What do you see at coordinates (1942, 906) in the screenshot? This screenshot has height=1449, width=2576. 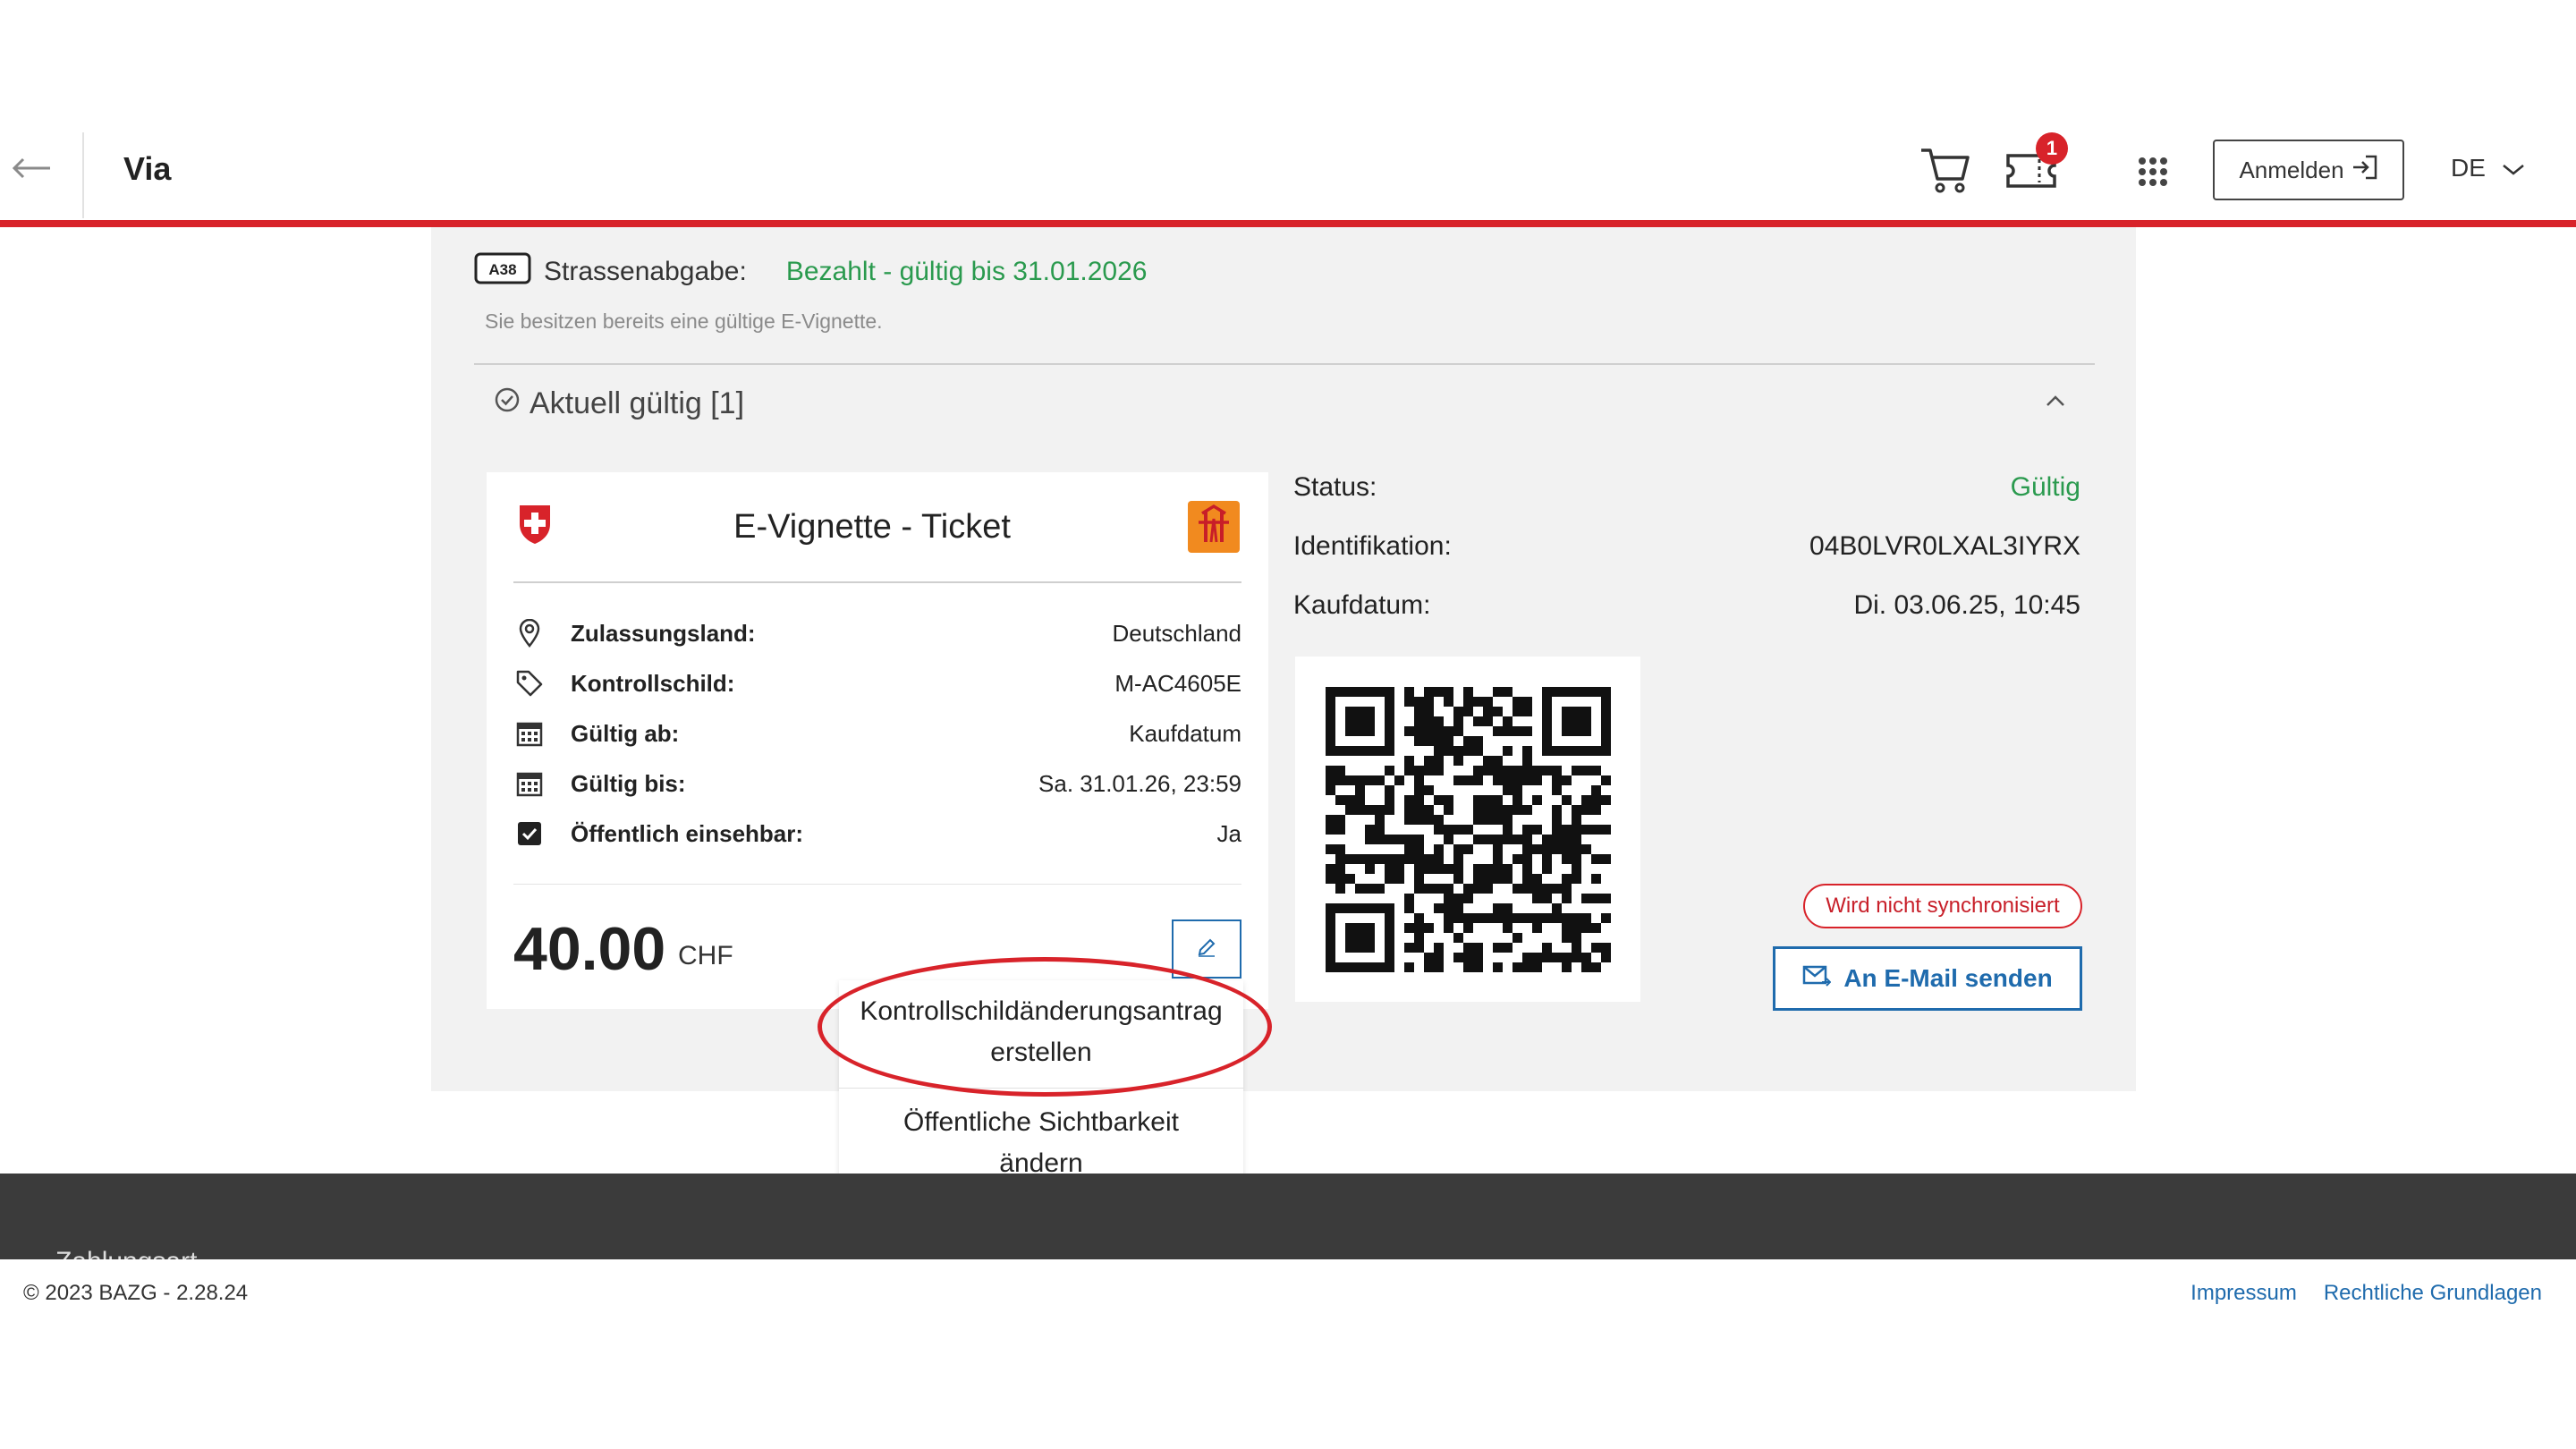 I see `sync-status-badge: Wird nicht synchronisiert` at bounding box center [1942, 906].